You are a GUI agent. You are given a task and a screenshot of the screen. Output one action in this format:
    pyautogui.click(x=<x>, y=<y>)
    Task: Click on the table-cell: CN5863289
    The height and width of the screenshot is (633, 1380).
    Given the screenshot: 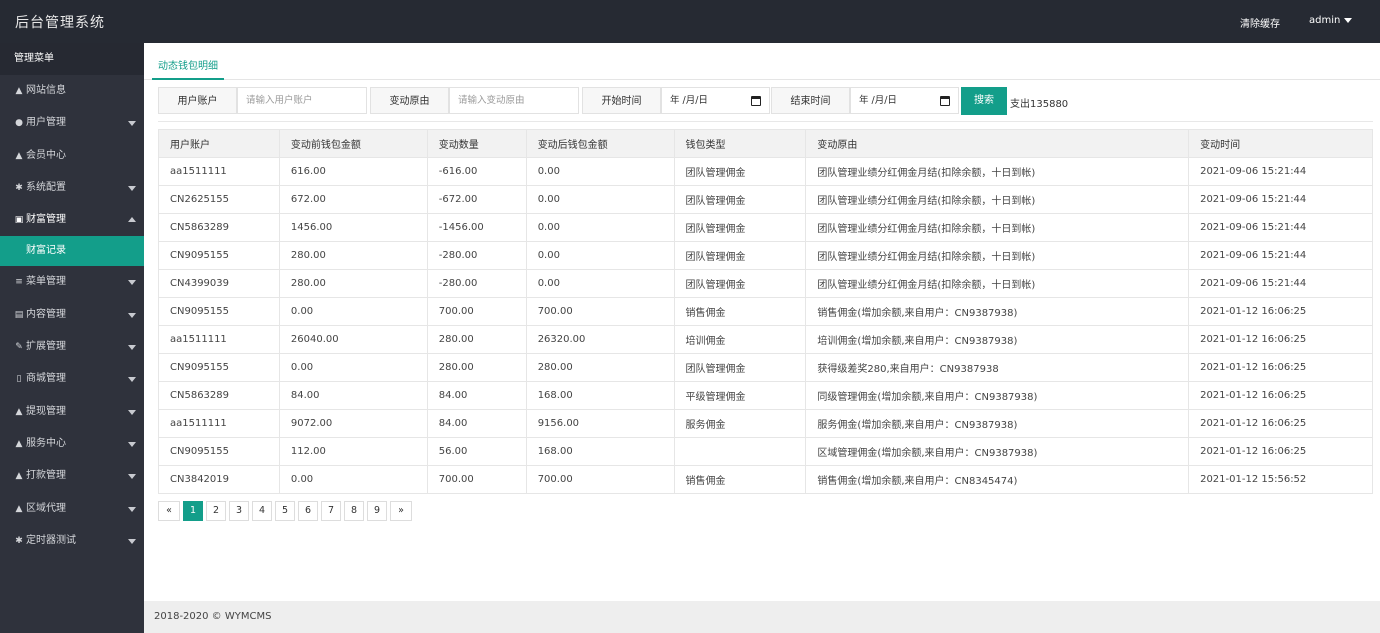 What is the action you would take?
    pyautogui.click(x=219, y=227)
    